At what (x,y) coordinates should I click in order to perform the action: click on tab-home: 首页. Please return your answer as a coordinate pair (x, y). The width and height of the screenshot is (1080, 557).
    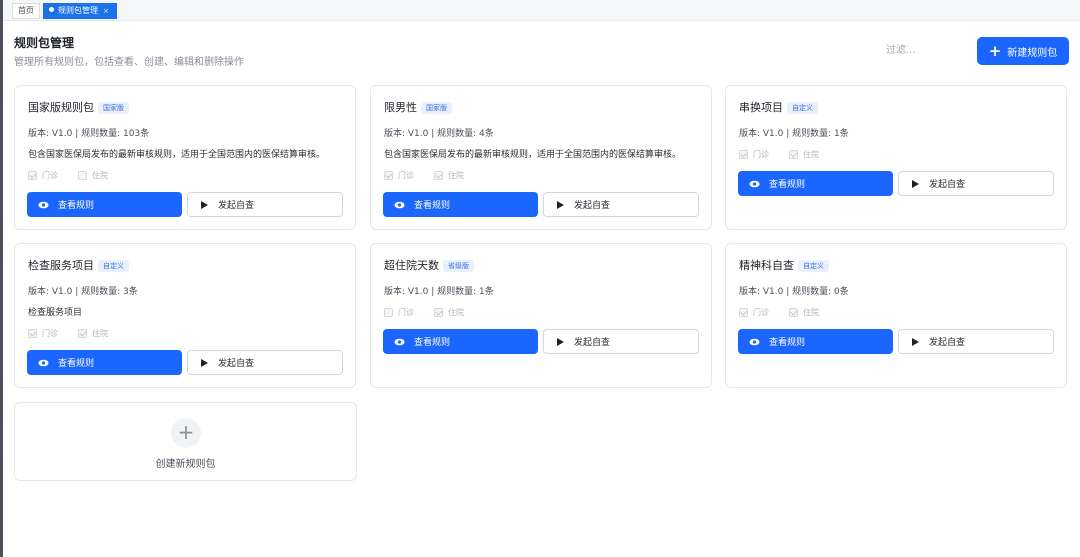
    Looking at the image, I should click on (26, 11).